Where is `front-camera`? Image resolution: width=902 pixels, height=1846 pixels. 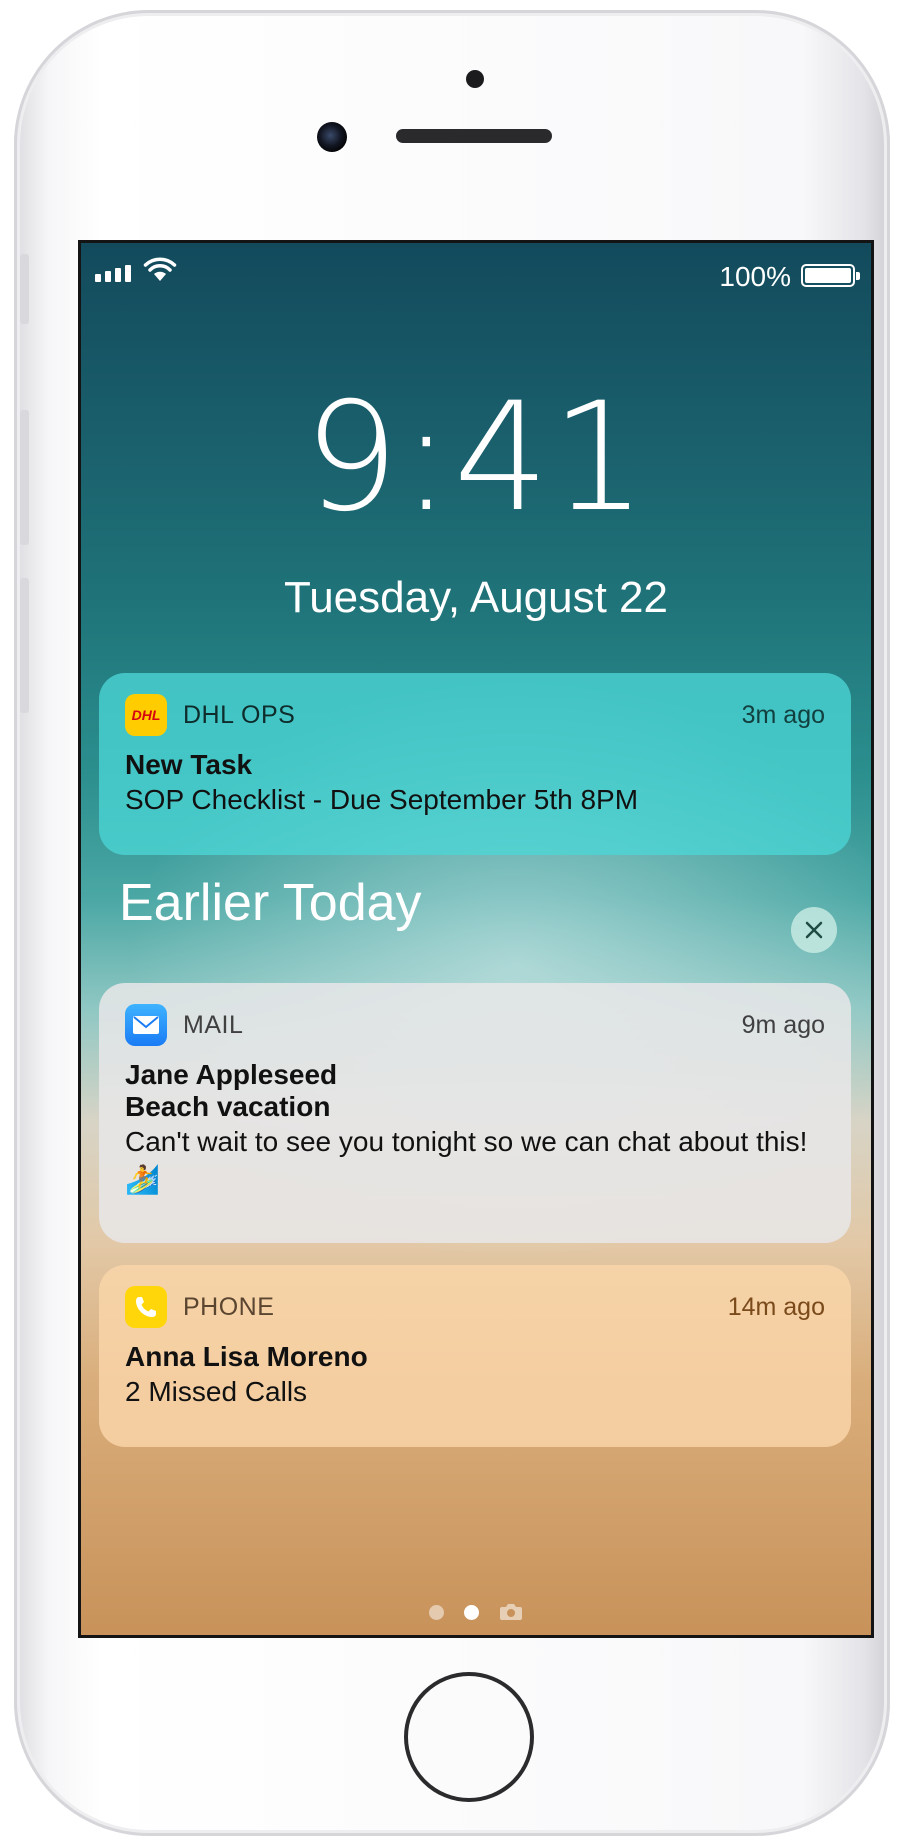 front-camera is located at coordinates (332, 137).